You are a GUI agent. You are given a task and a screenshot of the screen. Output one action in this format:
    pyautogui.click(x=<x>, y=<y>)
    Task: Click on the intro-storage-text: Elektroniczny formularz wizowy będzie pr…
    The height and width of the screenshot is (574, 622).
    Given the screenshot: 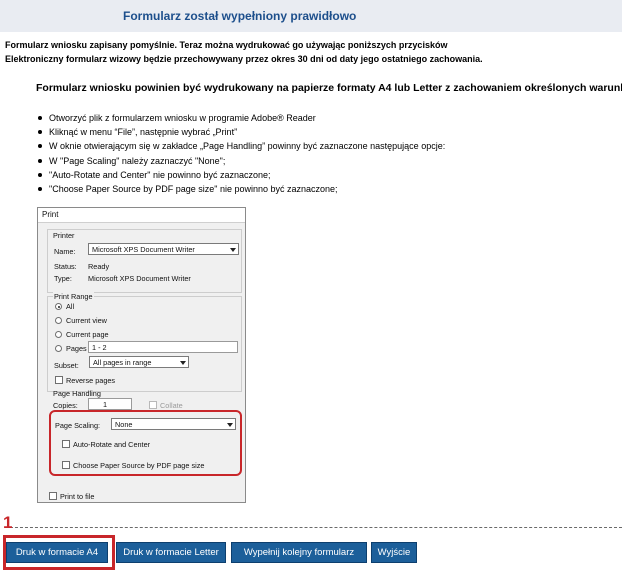 What is the action you would take?
    pyautogui.click(x=244, y=59)
    